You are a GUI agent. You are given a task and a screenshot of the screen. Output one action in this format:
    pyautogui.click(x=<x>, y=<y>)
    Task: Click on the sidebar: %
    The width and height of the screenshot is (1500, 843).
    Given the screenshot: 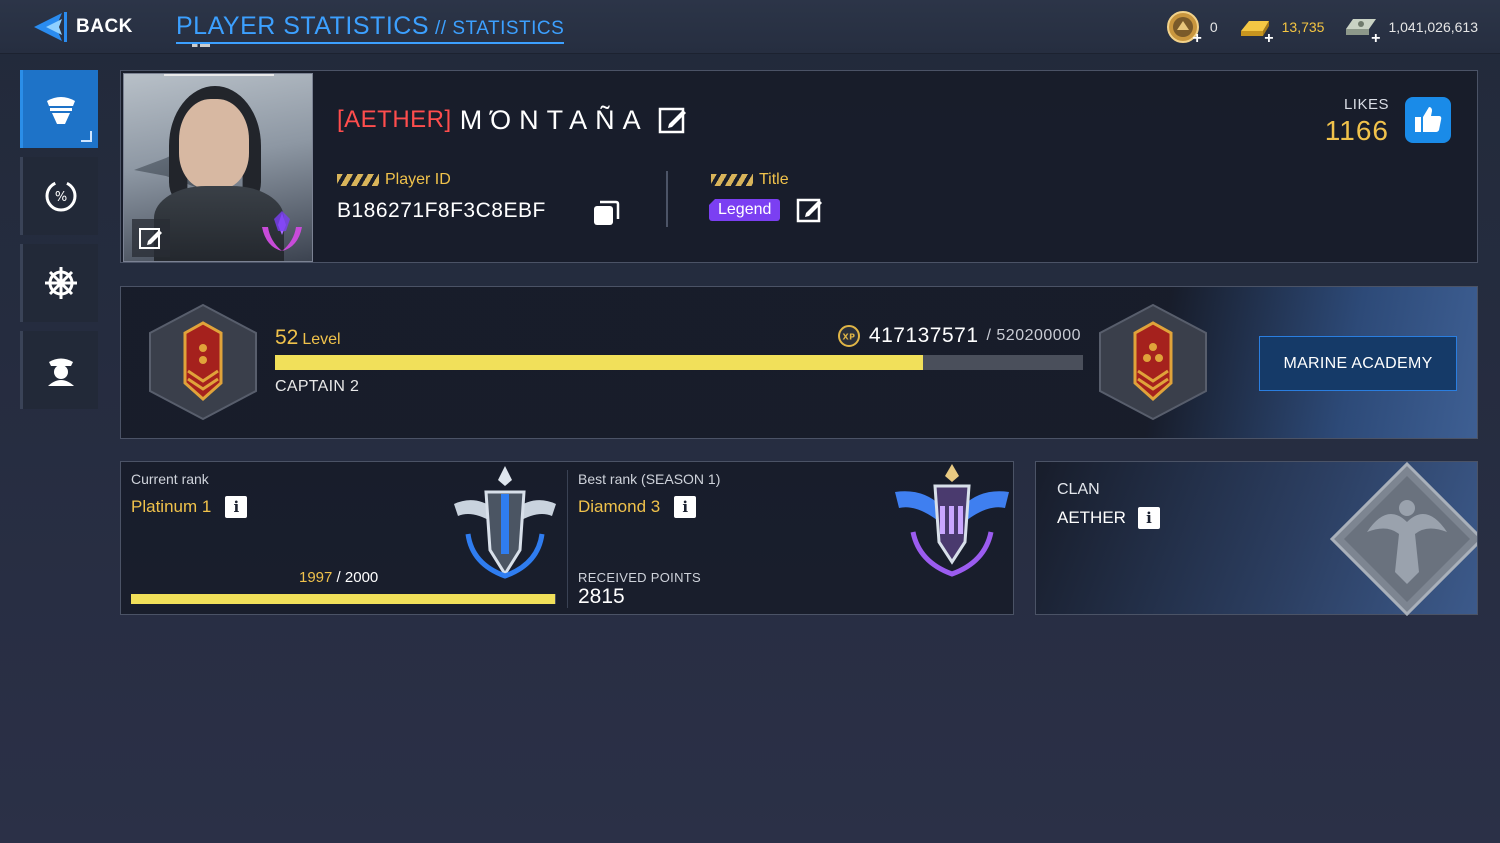 What is the action you would take?
    pyautogui.click(x=60, y=244)
    